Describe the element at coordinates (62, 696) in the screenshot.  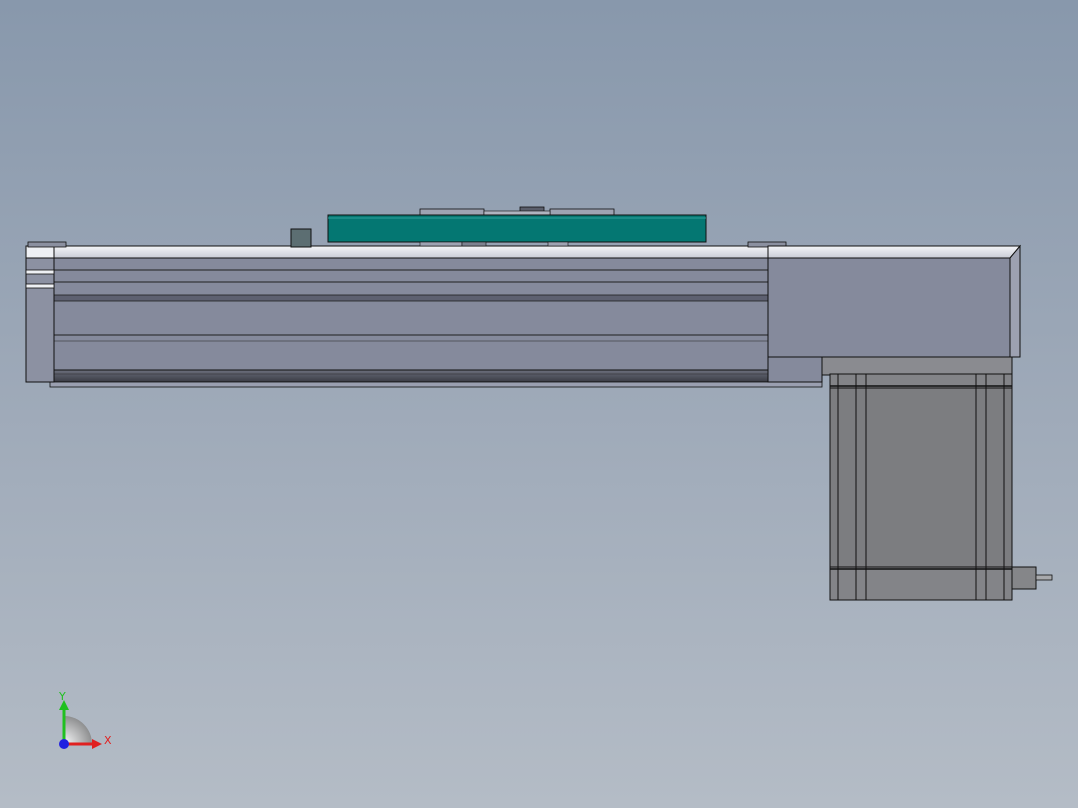
I see `y-axis-label: Y` at that location.